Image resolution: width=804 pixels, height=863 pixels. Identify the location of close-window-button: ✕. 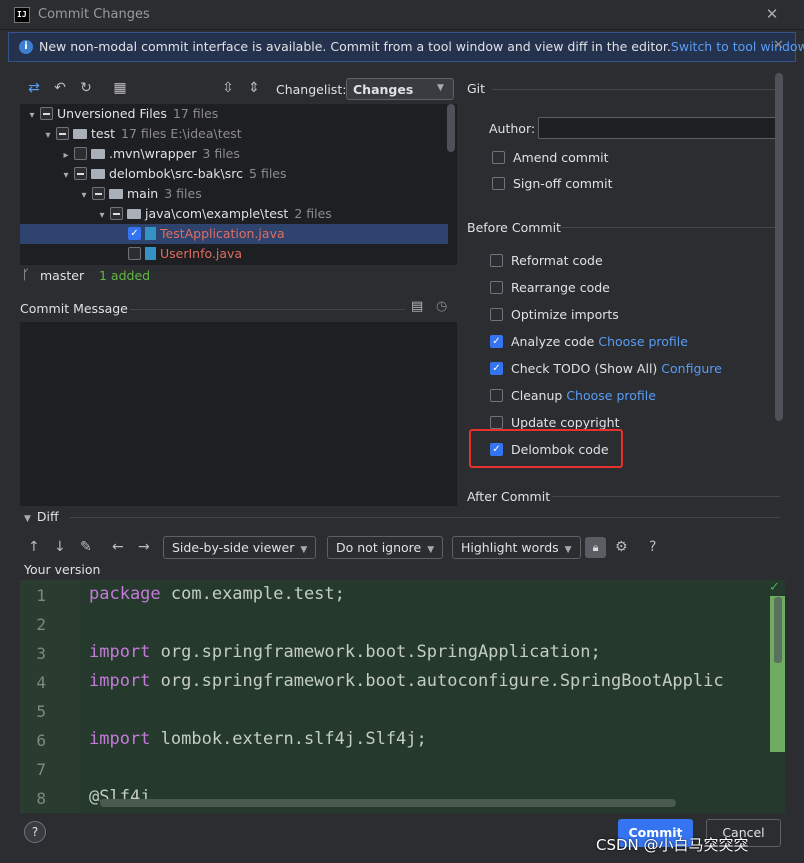
(772, 14).